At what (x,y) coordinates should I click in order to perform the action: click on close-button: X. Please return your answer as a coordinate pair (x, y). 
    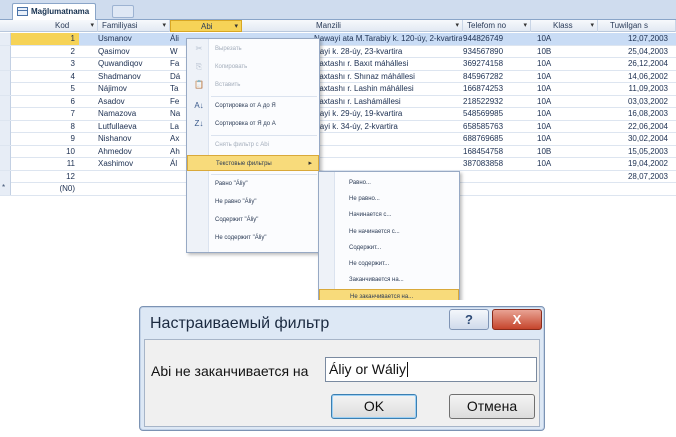
    Looking at the image, I should click on (517, 319).